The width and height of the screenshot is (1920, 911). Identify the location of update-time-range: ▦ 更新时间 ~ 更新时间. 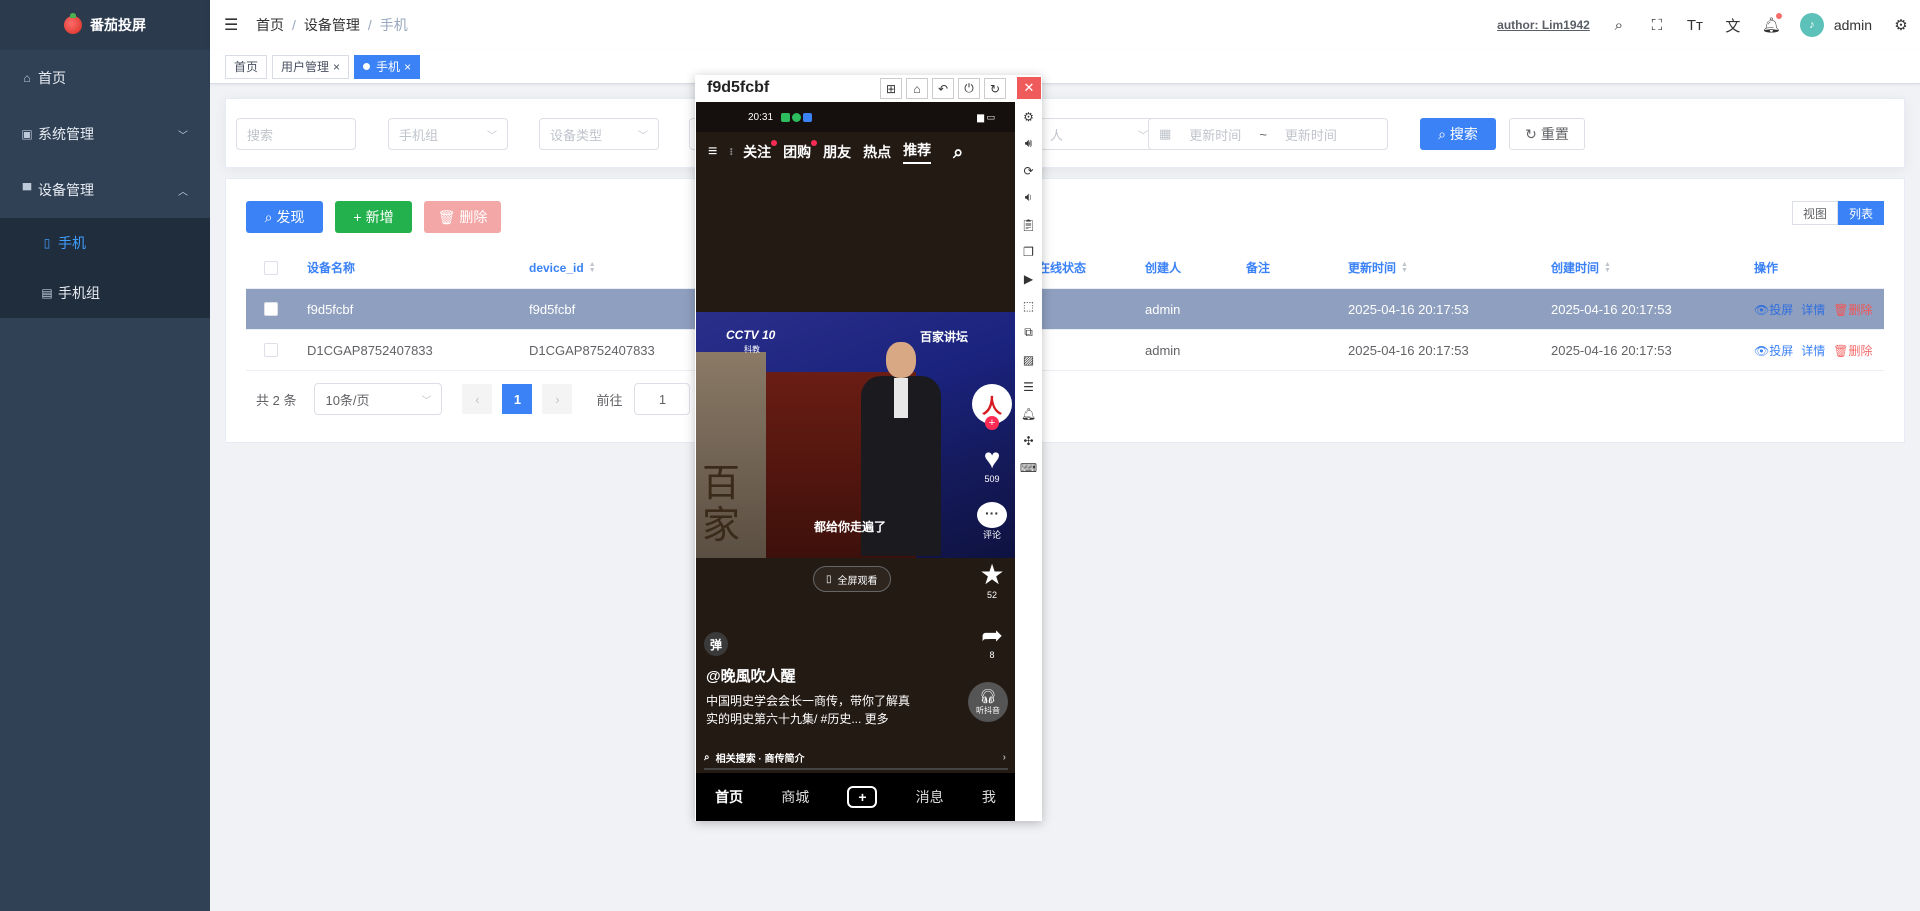
(1268, 134).